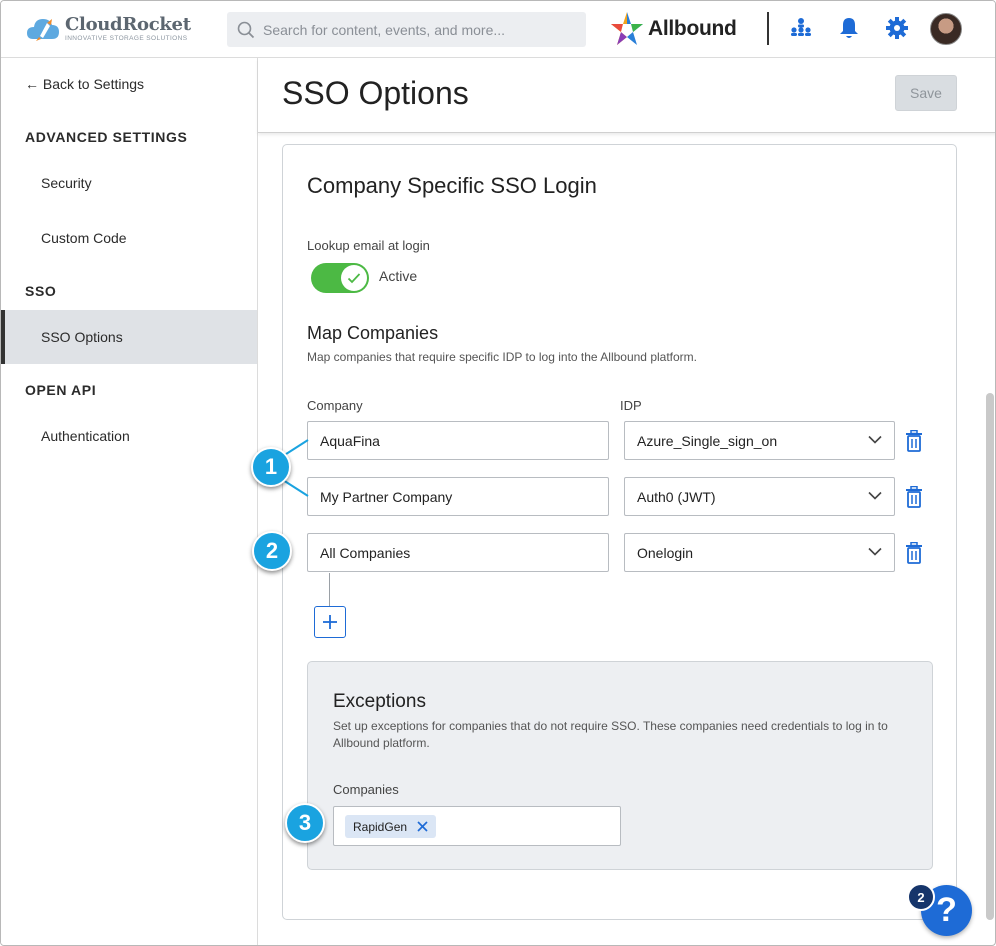 The height and width of the screenshot is (946, 996). I want to click on scrollbar, so click(990, 656).